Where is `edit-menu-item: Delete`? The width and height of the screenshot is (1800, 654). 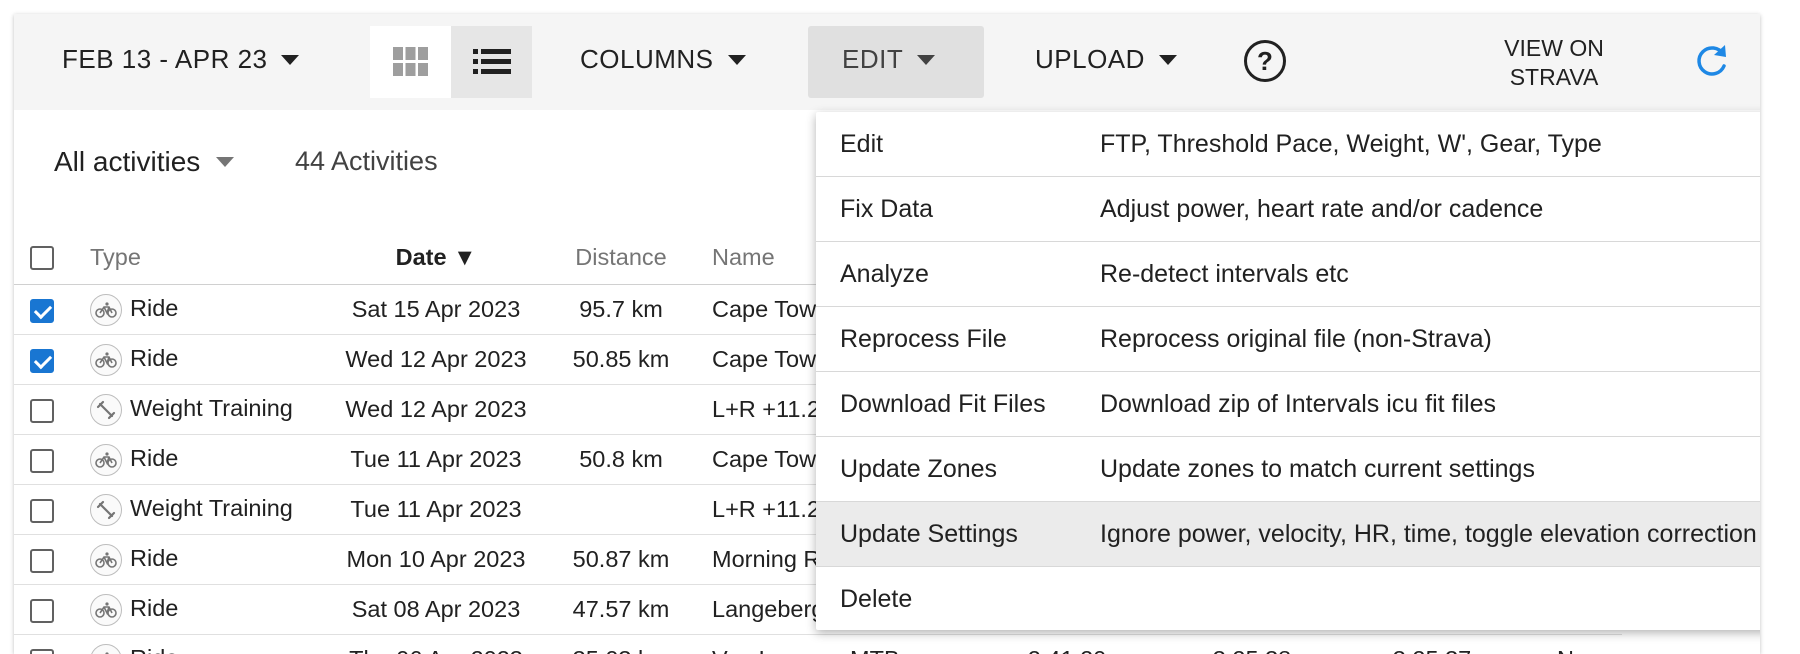
edit-menu-item: Delete is located at coordinates (1288, 599).